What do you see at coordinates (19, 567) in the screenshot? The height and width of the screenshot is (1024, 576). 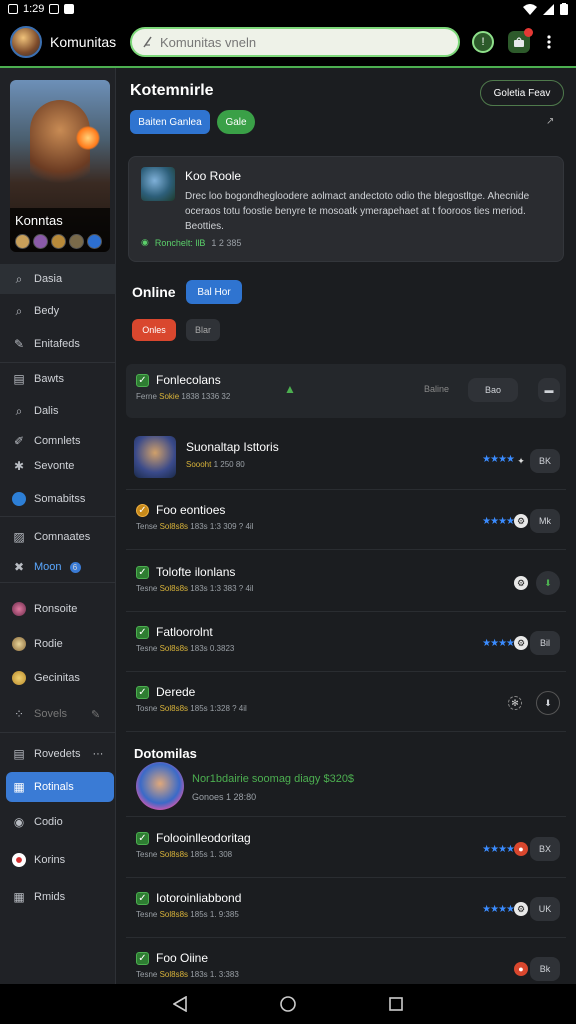 I see `puzzle-icon: ✖` at bounding box center [19, 567].